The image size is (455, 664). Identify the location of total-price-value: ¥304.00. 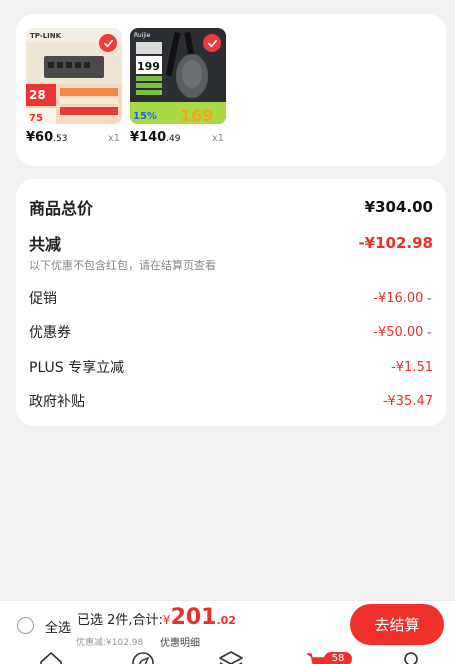
(398, 207).